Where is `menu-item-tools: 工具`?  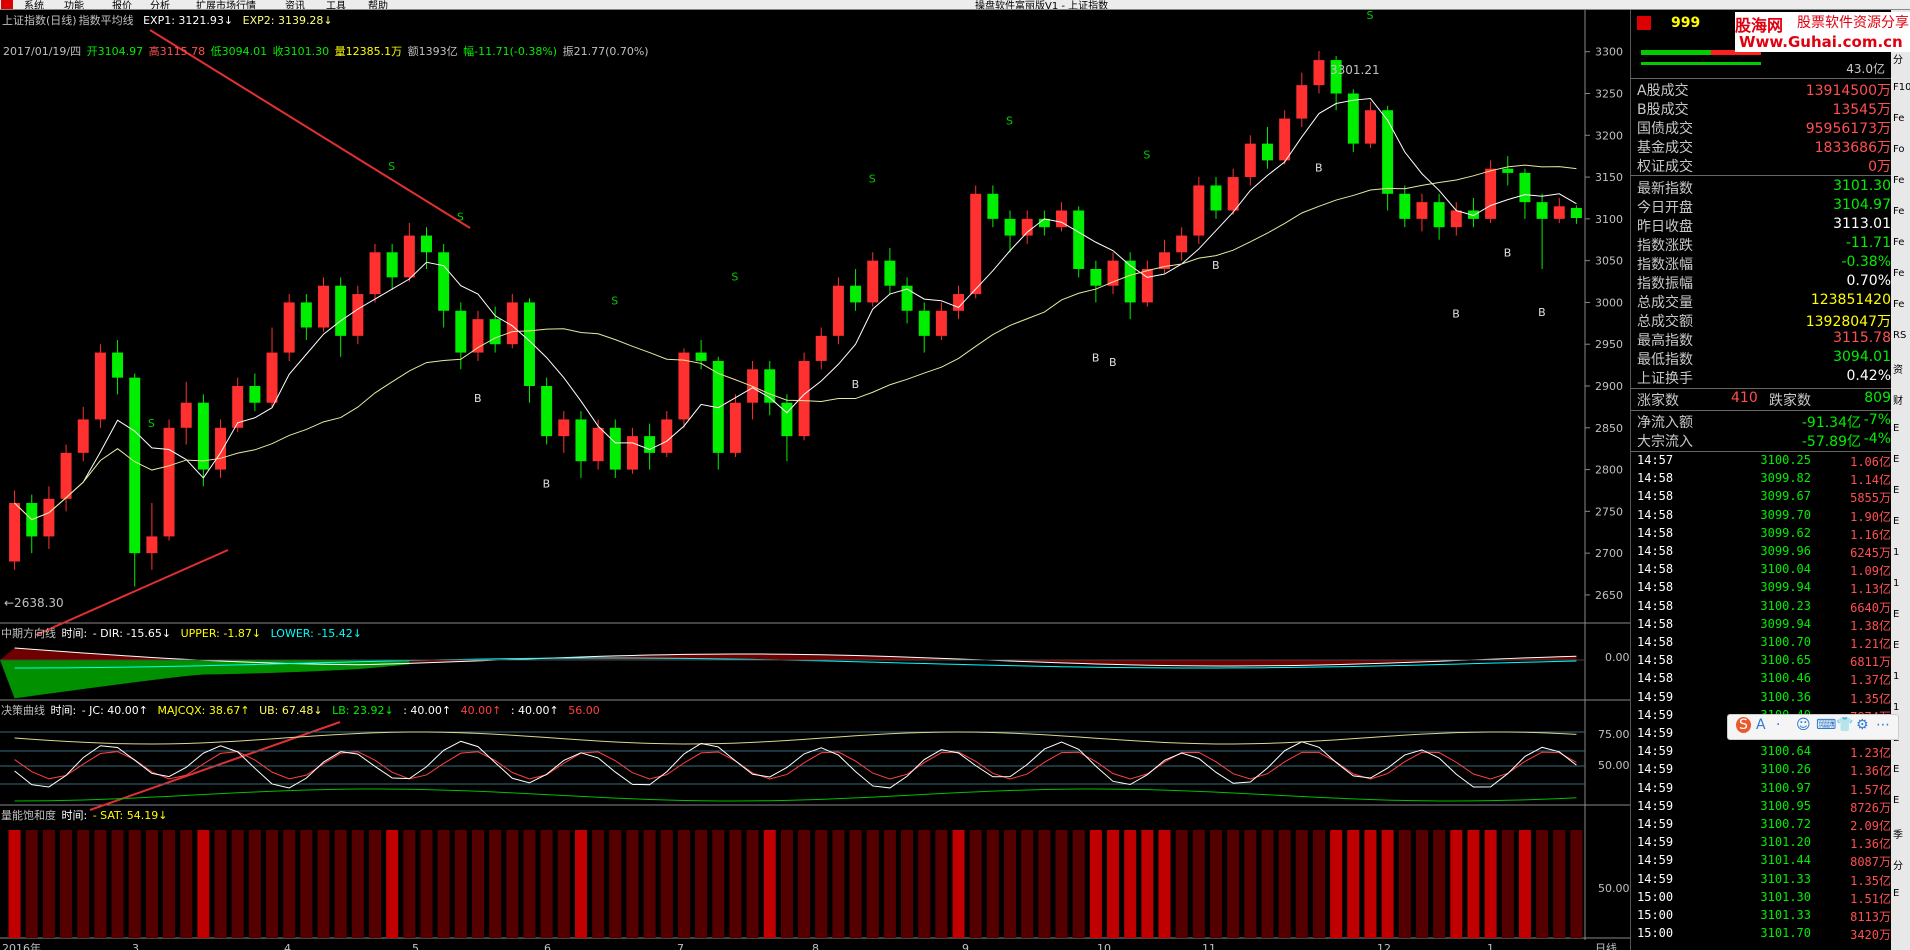 menu-item-tools: 工具 is located at coordinates (336, 4).